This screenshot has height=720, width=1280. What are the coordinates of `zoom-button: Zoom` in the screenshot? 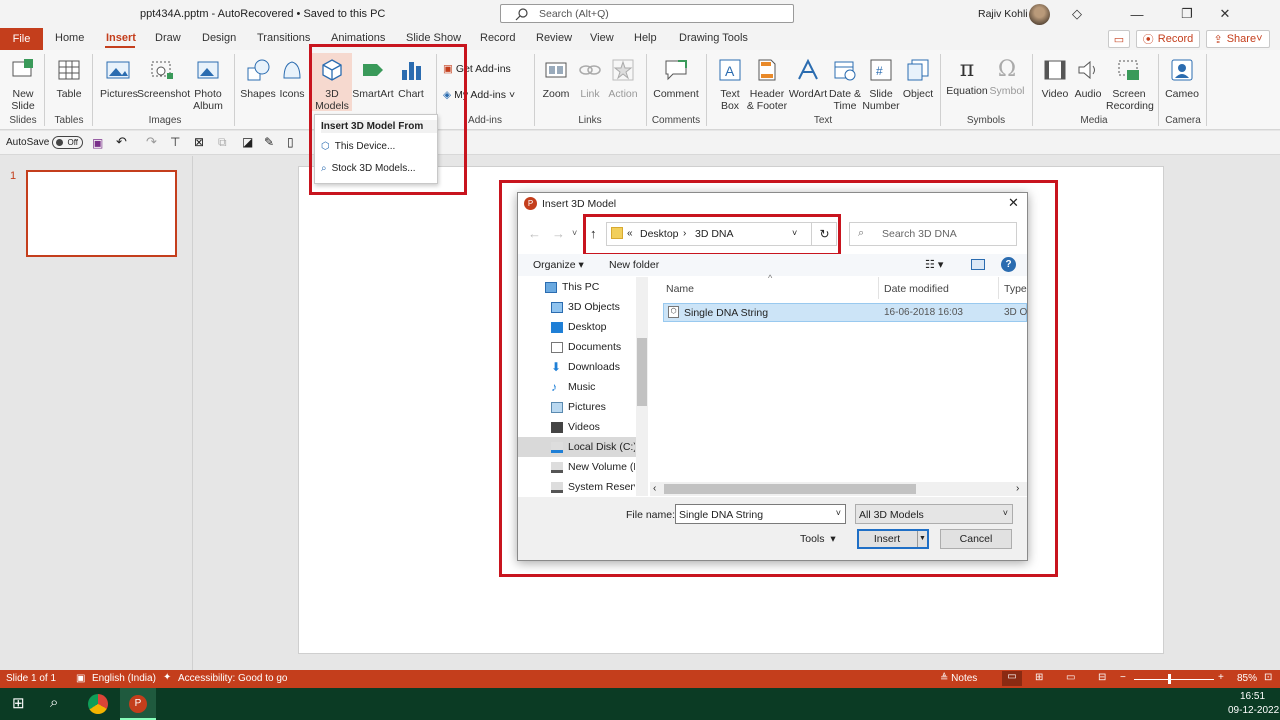 It's located at (556, 79).